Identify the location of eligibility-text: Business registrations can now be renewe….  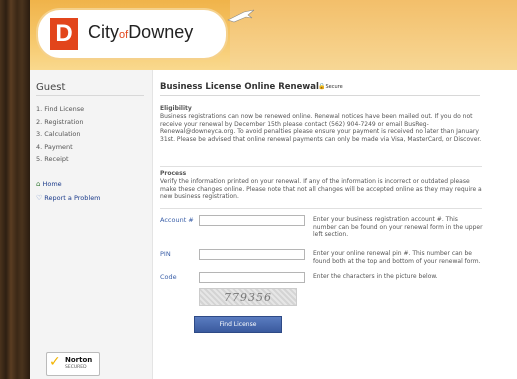
(321, 128).